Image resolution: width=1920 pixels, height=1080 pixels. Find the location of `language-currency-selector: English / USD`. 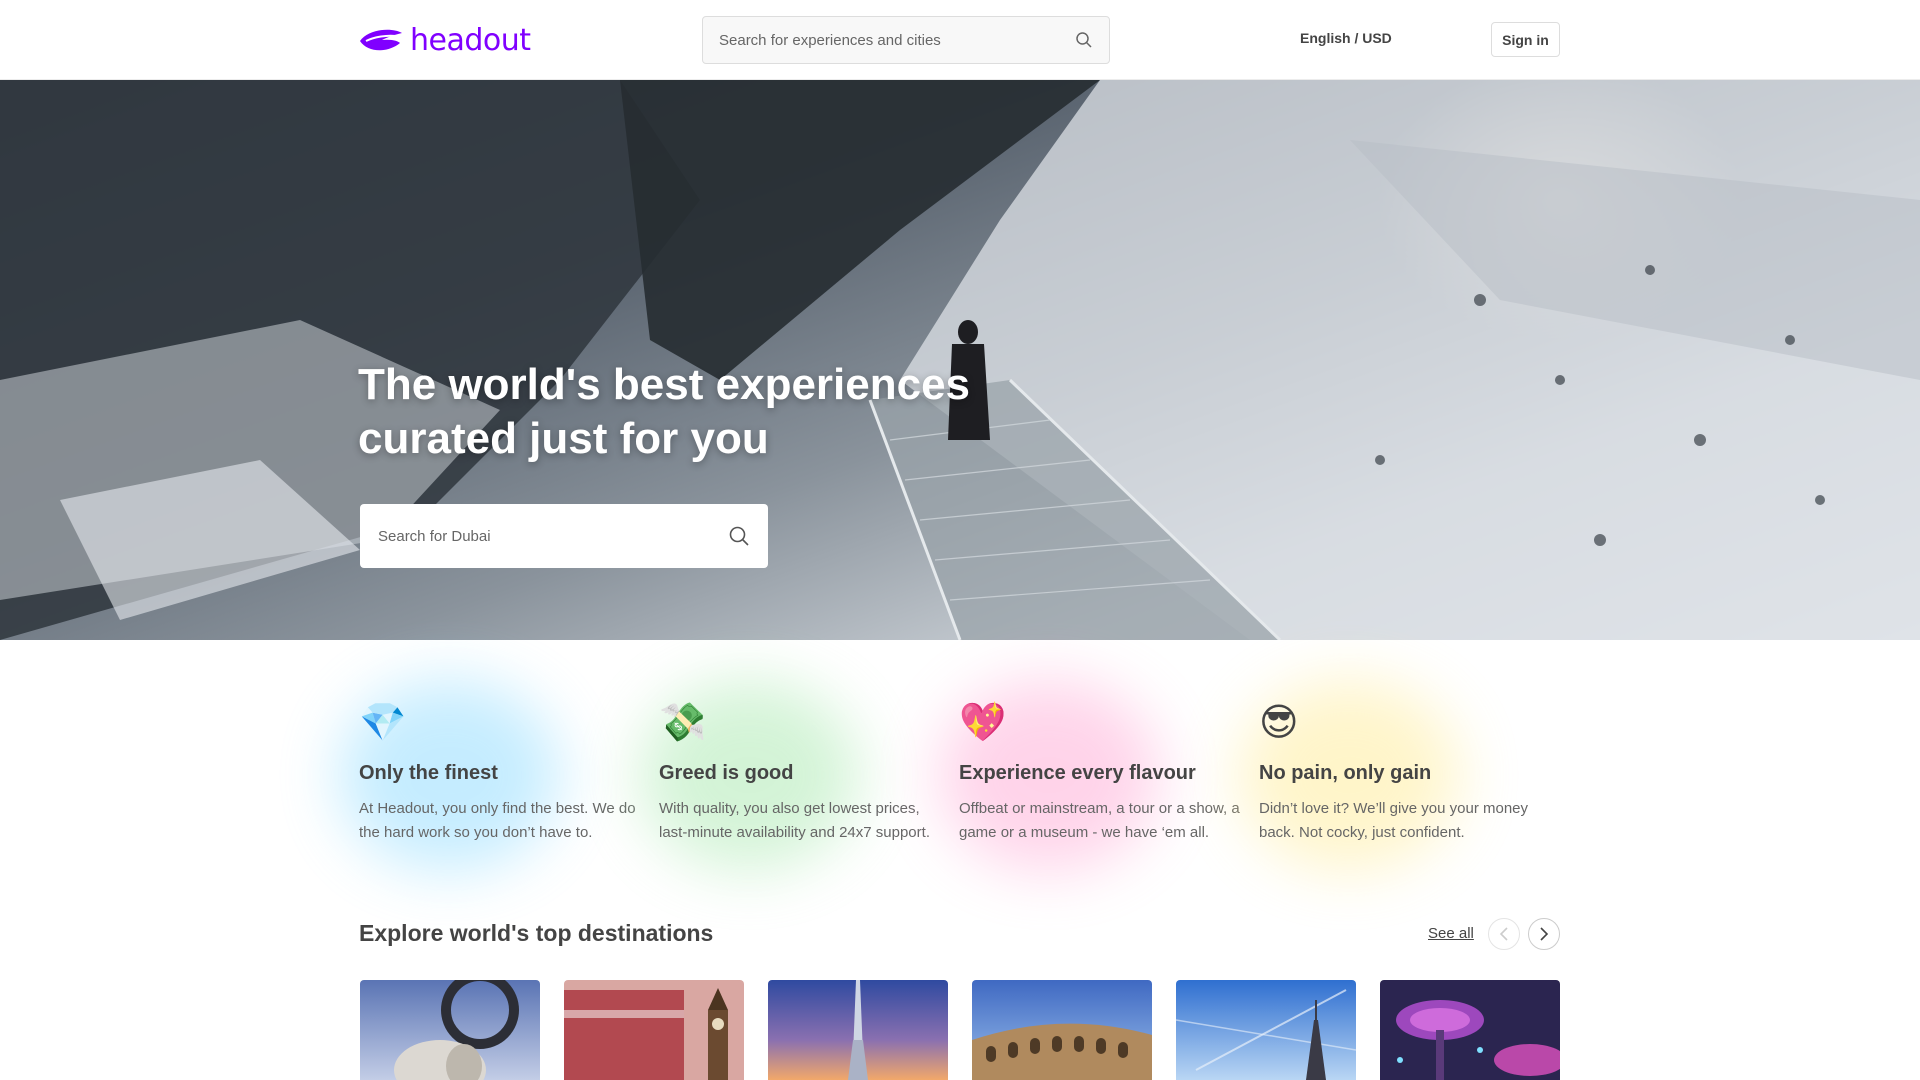

language-currency-selector: English / USD is located at coordinates (1346, 38).